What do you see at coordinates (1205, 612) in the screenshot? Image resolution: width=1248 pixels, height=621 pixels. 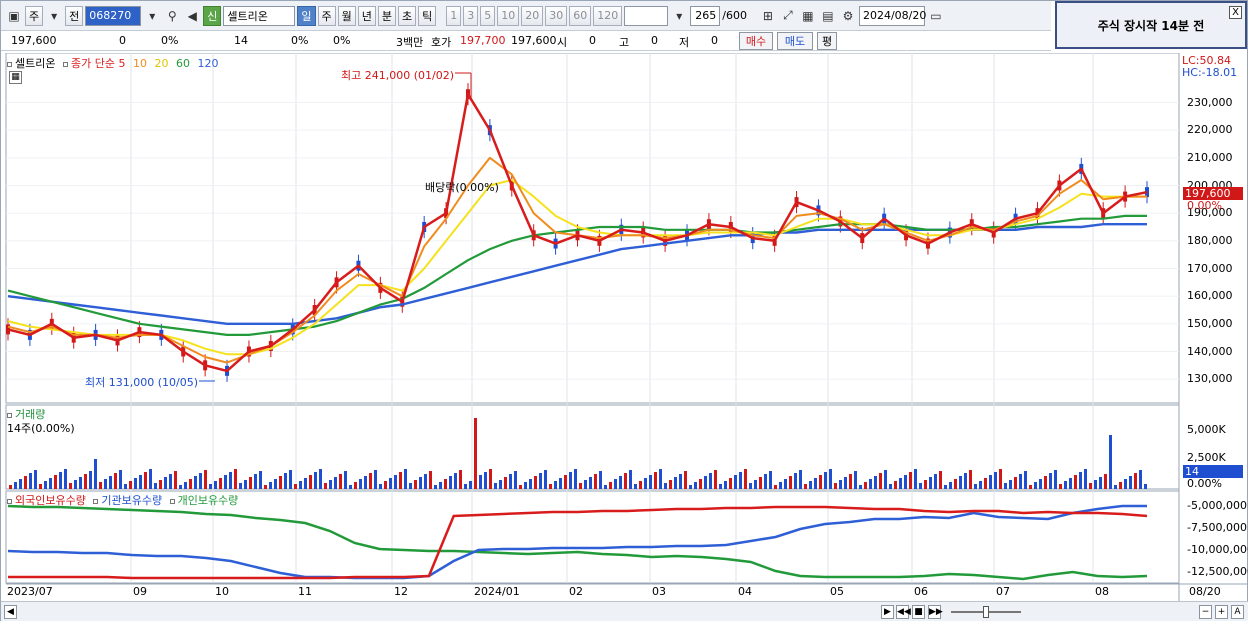 I see `zoom-out-icon: −` at bounding box center [1205, 612].